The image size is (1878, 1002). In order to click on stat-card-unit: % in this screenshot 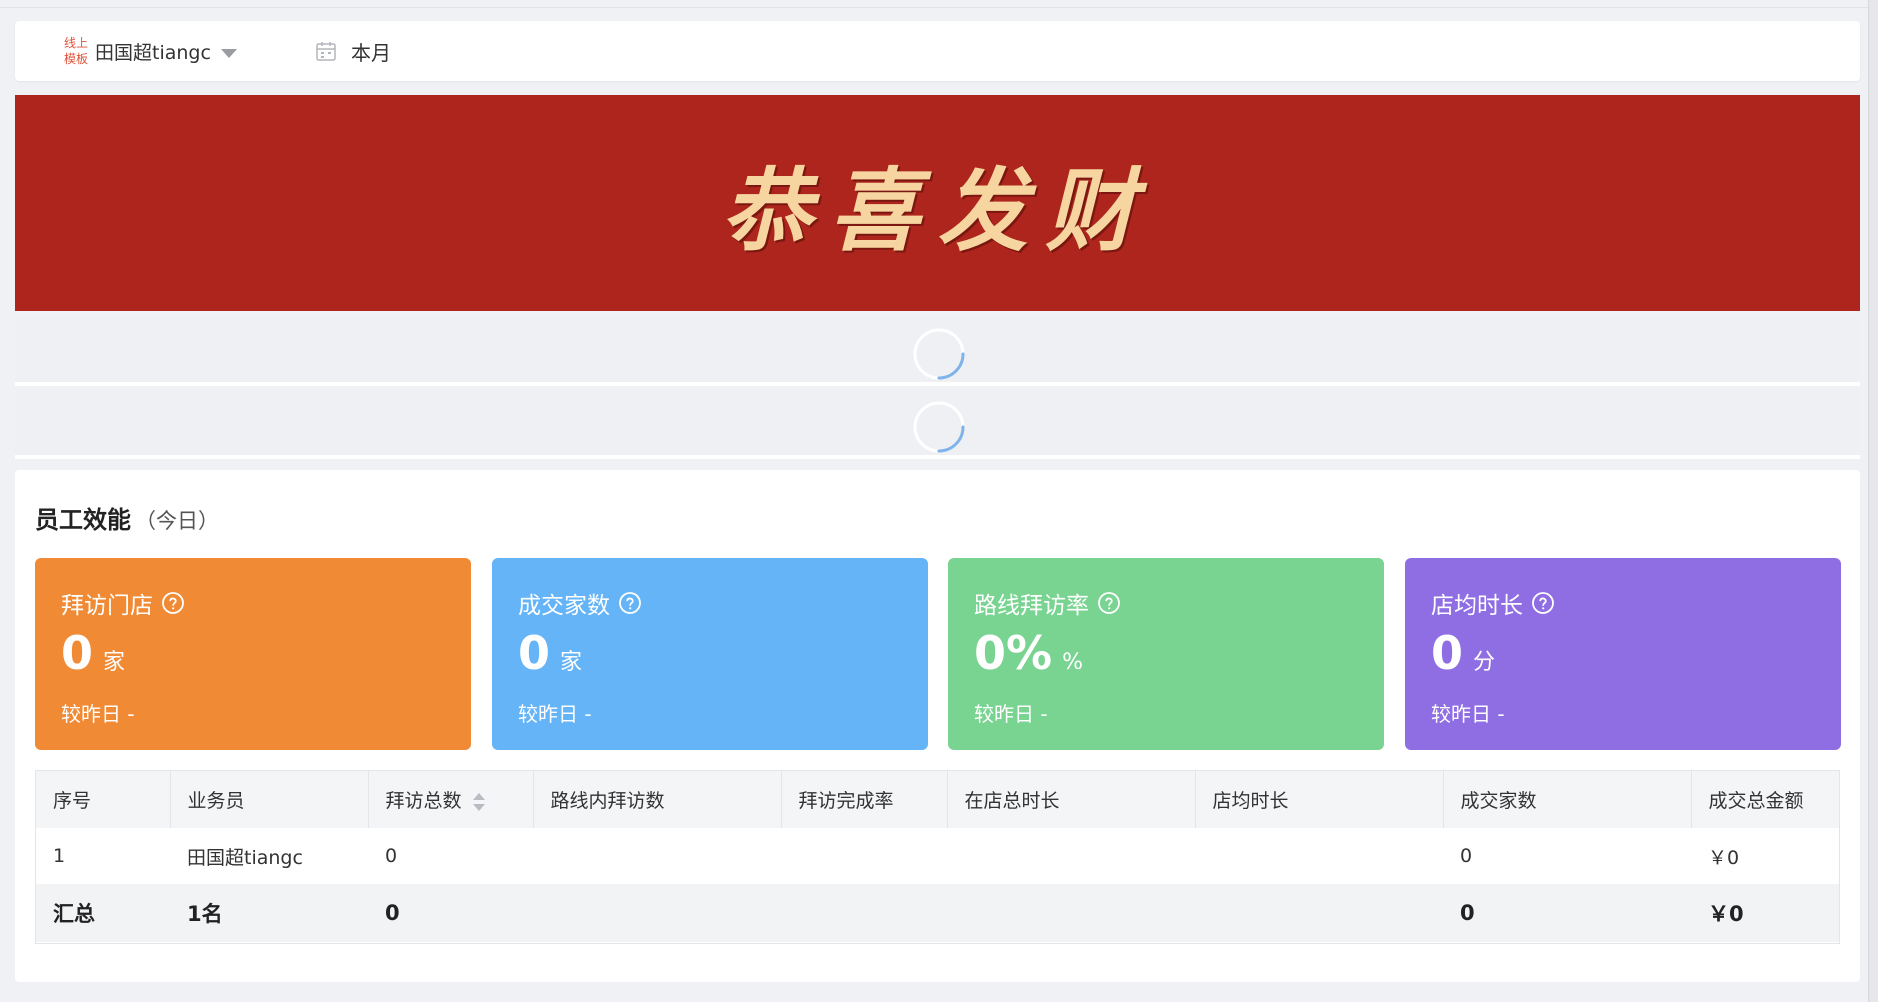, I will do `click(1073, 662)`.